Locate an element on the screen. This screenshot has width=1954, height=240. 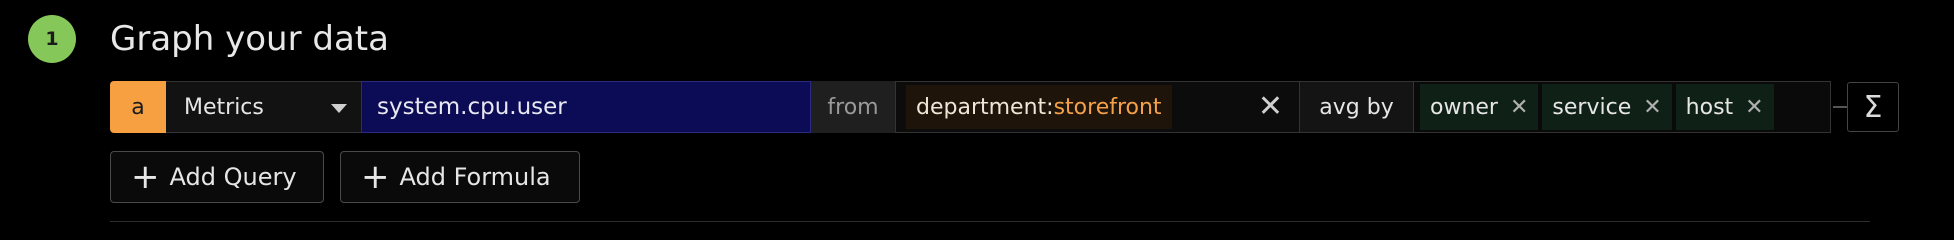
group-tag-service: service ✕ is located at coordinates (1607, 107).